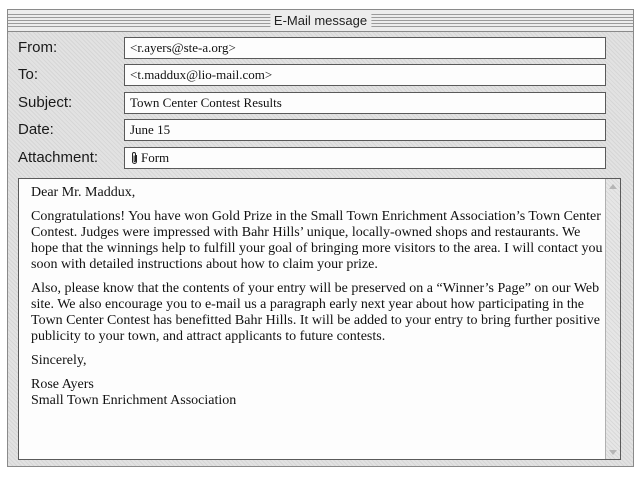 The image size is (642, 477). I want to click on attachment-filename: Form, so click(155, 157).